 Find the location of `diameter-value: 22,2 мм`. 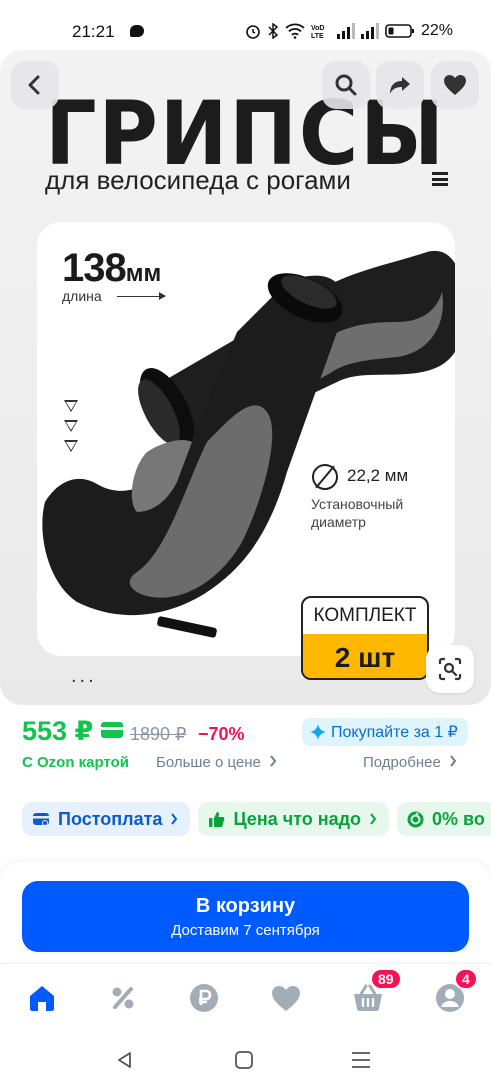

diameter-value: 22,2 мм is located at coordinates (378, 475).